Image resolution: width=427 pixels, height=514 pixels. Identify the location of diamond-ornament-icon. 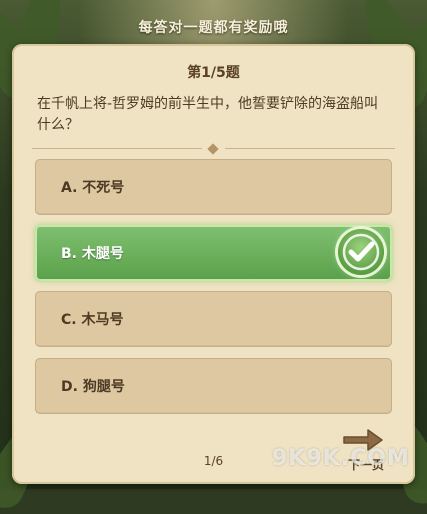
(213, 149).